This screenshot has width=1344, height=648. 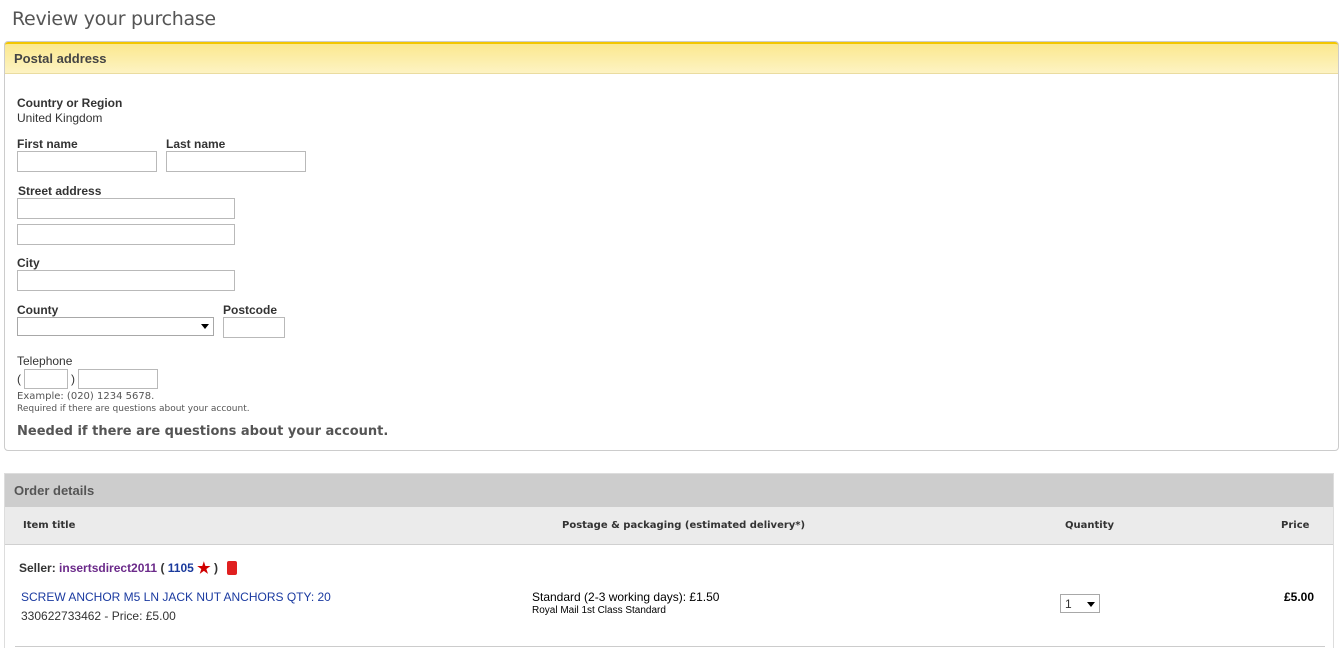 I want to click on seller-paren-open: (, so click(x=162, y=568).